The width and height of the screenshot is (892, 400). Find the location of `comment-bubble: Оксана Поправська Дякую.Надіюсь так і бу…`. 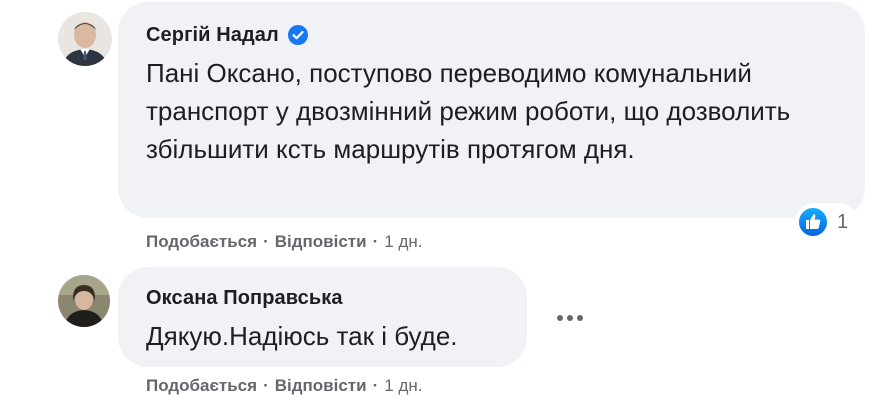

comment-bubble: Оксана Поправська Дякую.Надіюсь так і бу… is located at coordinates (322, 317).